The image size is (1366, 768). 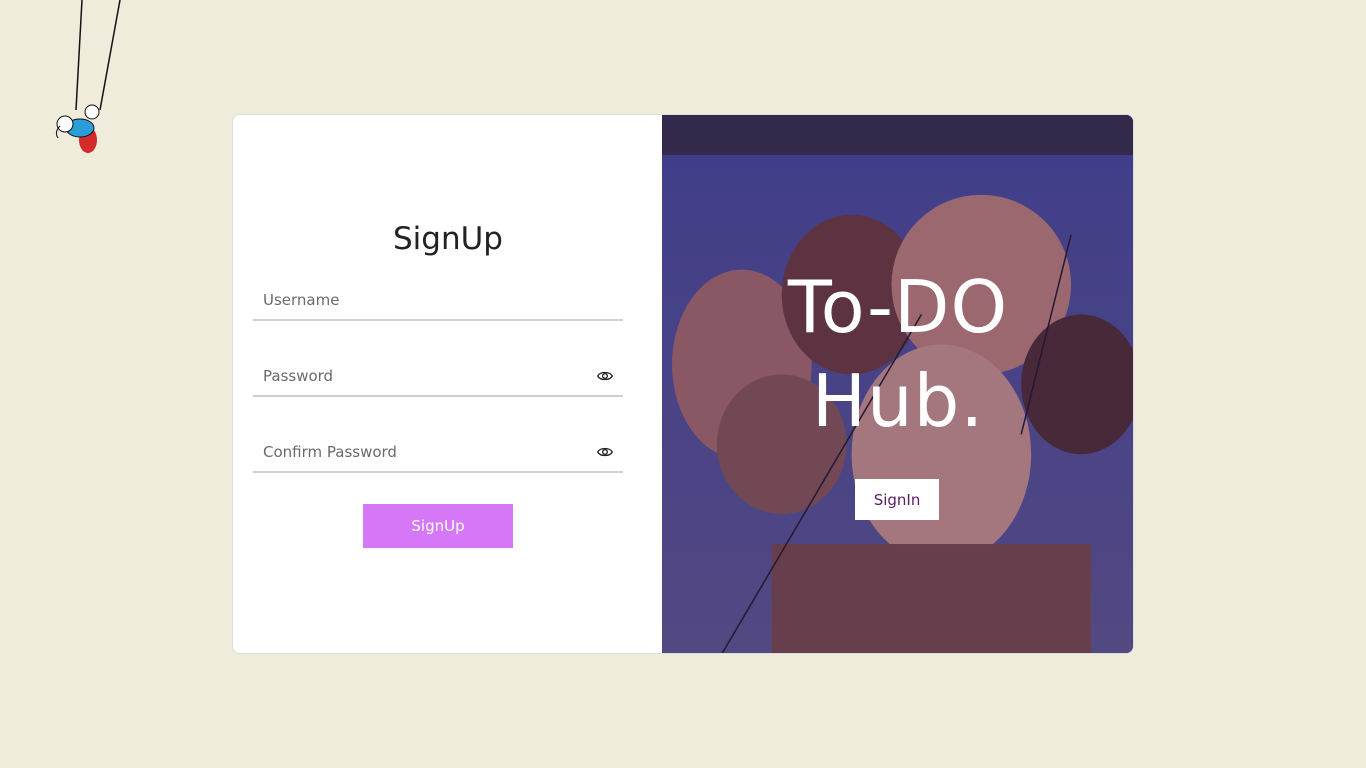 What do you see at coordinates (438, 526) in the screenshot?
I see `signup-button: SignUp` at bounding box center [438, 526].